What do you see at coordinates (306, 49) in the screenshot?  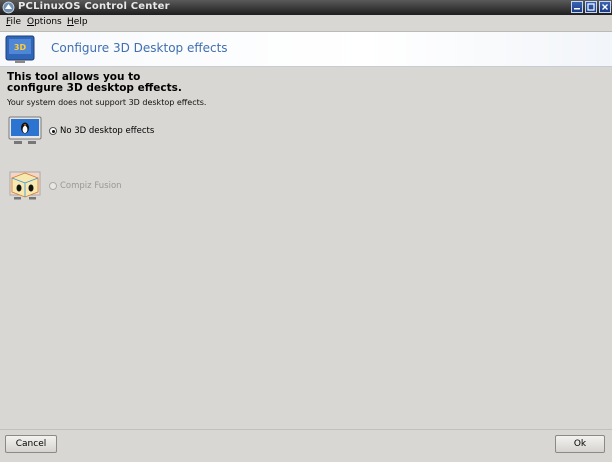 I see `header-banner: 3D Configure 3D Desktop effects` at bounding box center [306, 49].